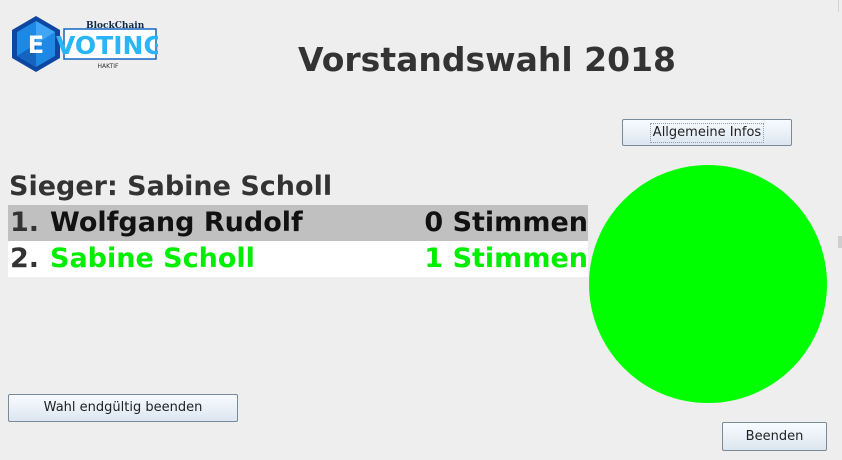 The image size is (842, 460). I want to click on quit-label: Beenden, so click(774, 436).